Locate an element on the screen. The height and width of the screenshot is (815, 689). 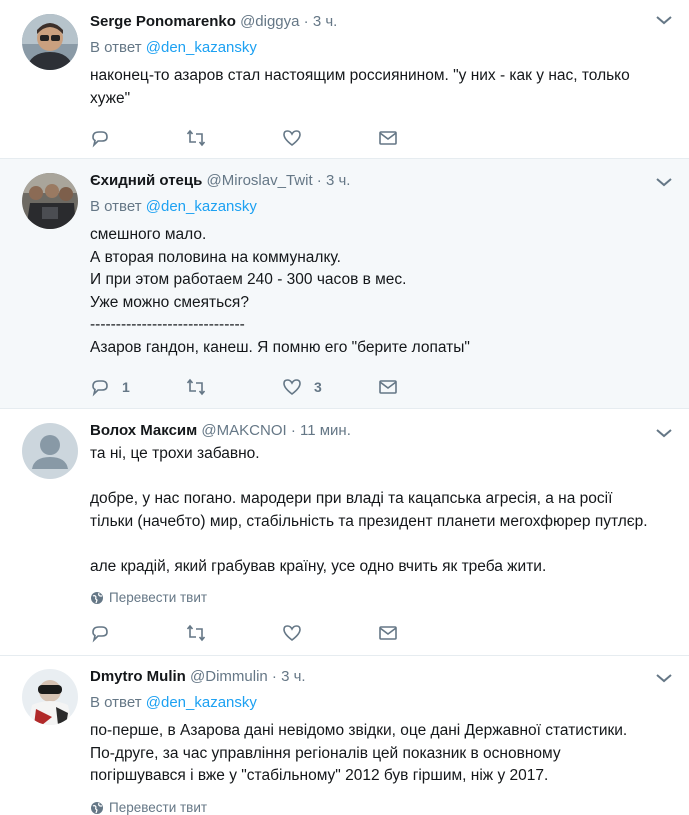
like-count: 3 is located at coordinates (318, 387).